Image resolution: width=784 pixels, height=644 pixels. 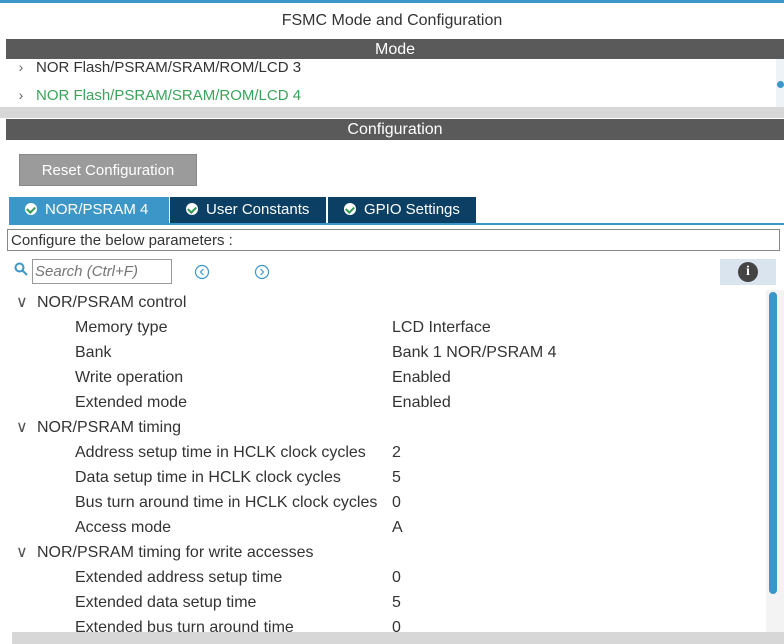 I want to click on tab-label: NOR/PSRAM 4, so click(x=97, y=209).